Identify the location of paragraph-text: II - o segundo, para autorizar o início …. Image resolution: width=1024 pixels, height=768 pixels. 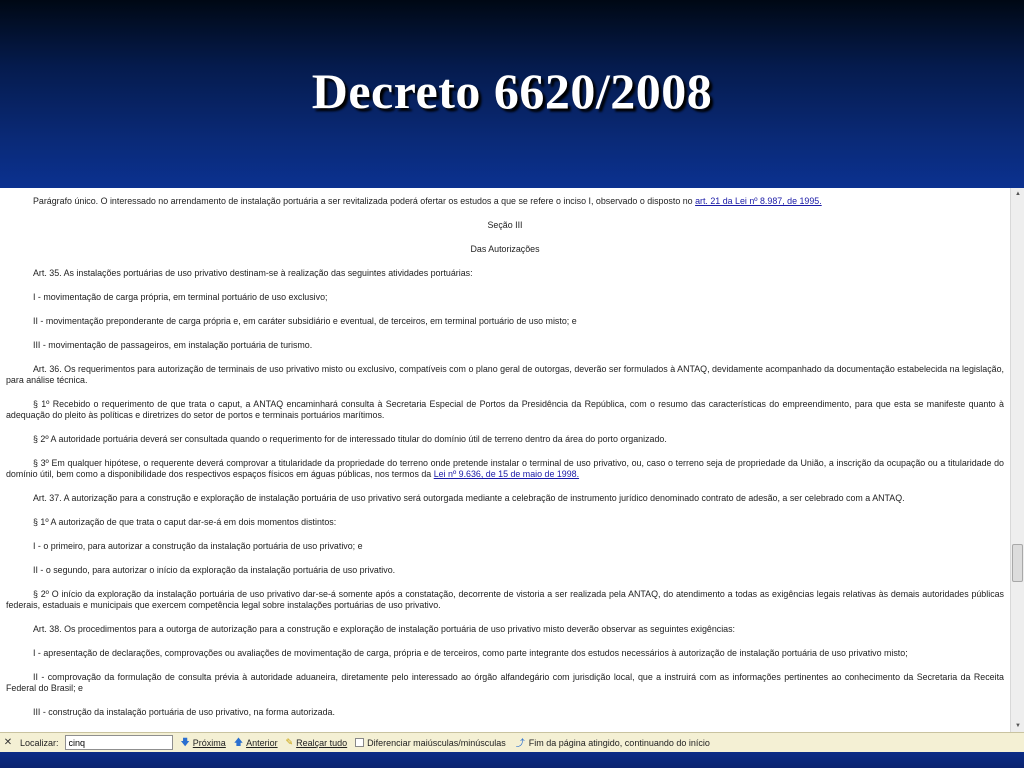
(214, 570).